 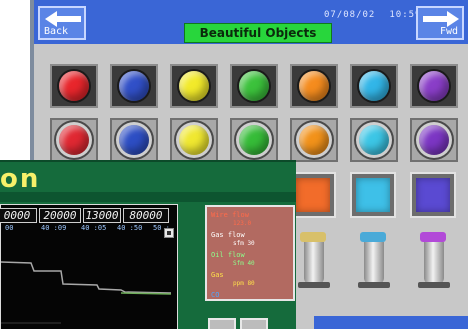 I want to click on forward-button: Fwd, so click(x=440, y=23).